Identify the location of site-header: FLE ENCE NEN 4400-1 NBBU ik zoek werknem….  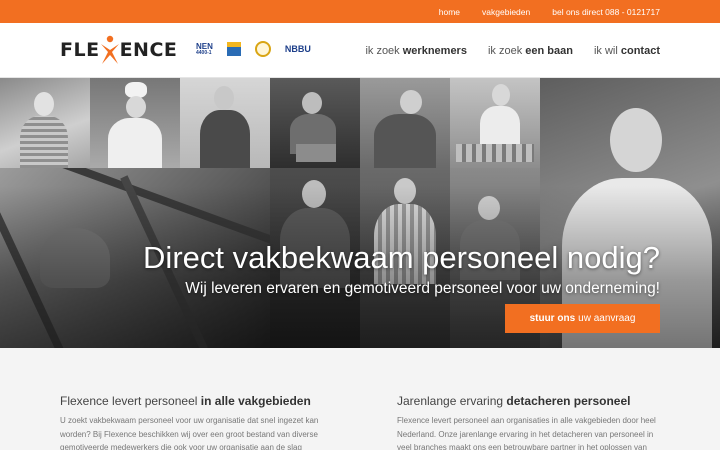
(360, 50).